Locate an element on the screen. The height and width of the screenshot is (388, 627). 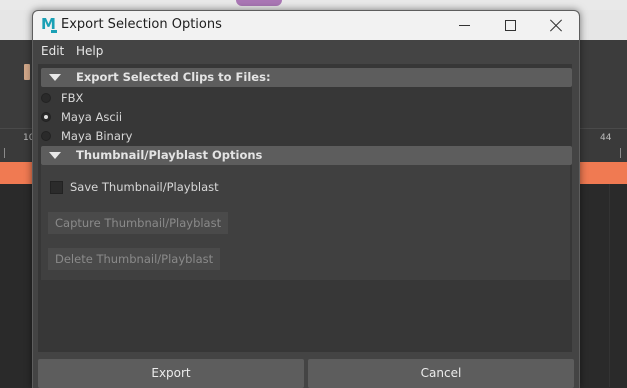
section-header-thumbnail: Thumbnail/Playblast Options is located at coordinates (306, 155).